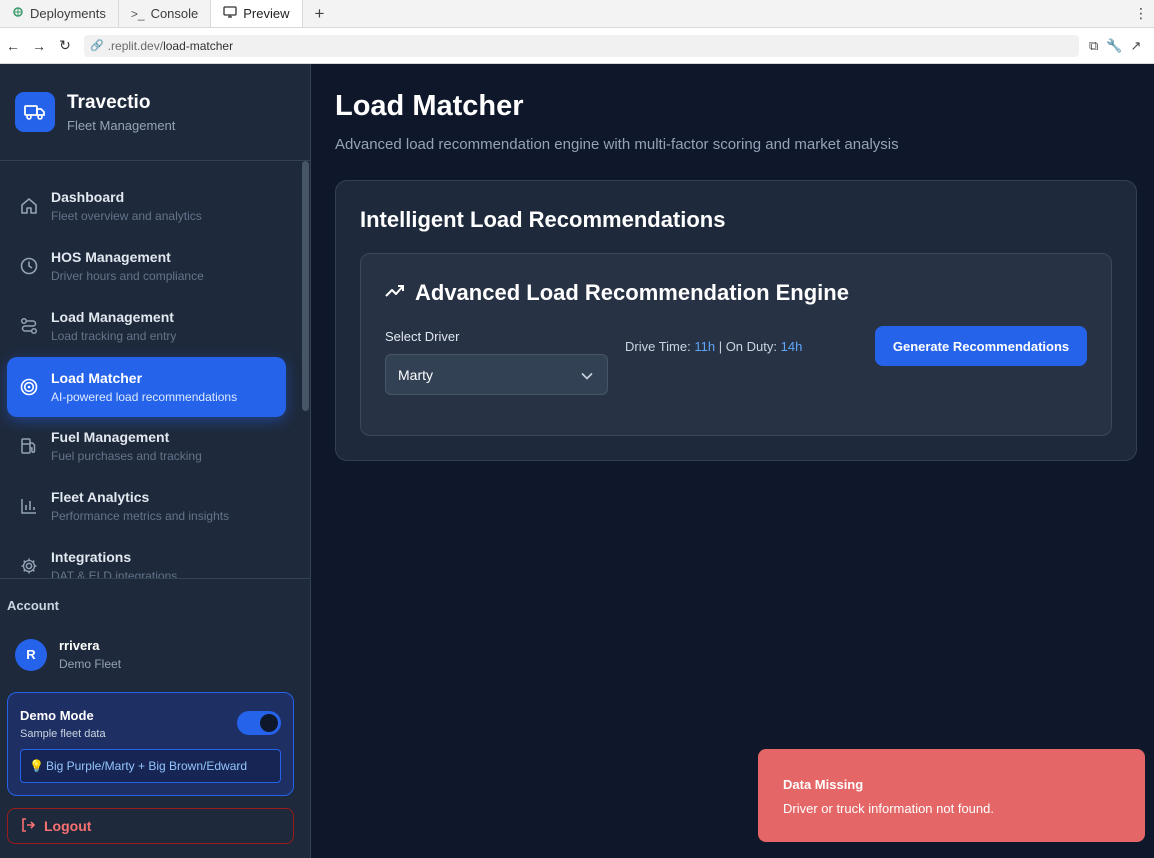 This screenshot has width=1154, height=858. I want to click on link-icon: 🔗, so click(97, 46).